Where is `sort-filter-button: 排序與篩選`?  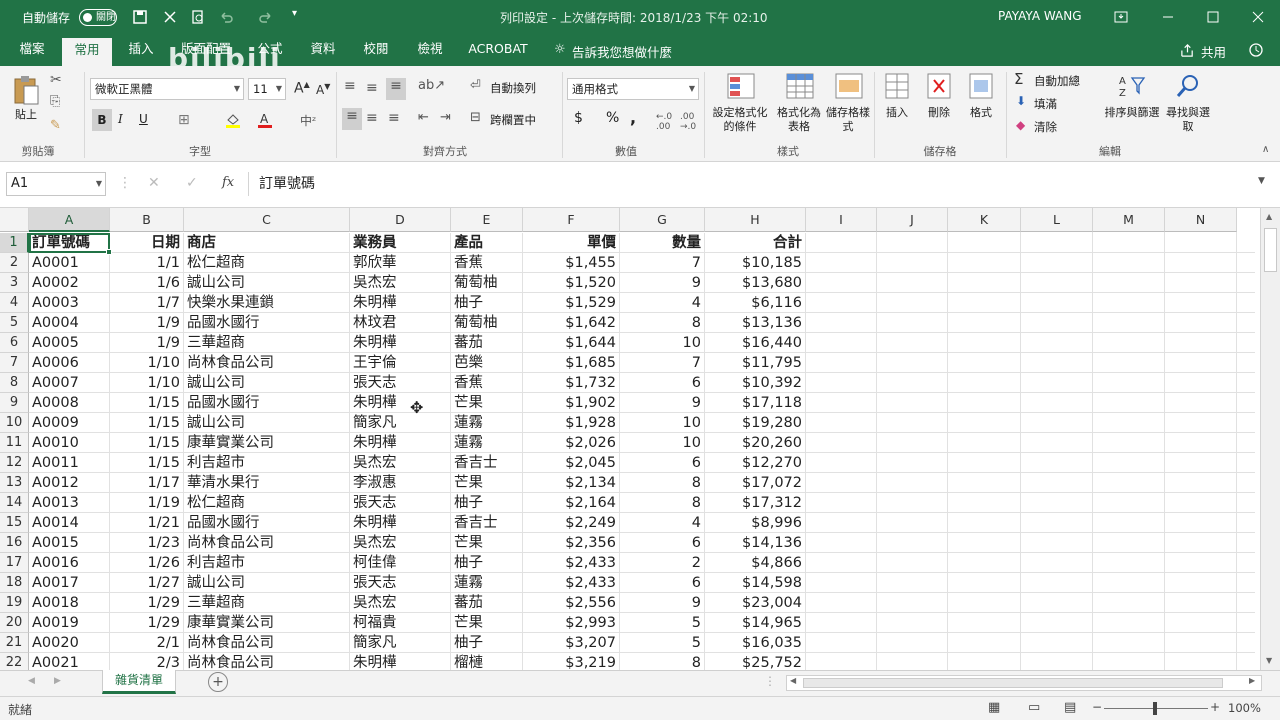
sort-filter-button: 排序與篩選 is located at coordinates (1132, 113).